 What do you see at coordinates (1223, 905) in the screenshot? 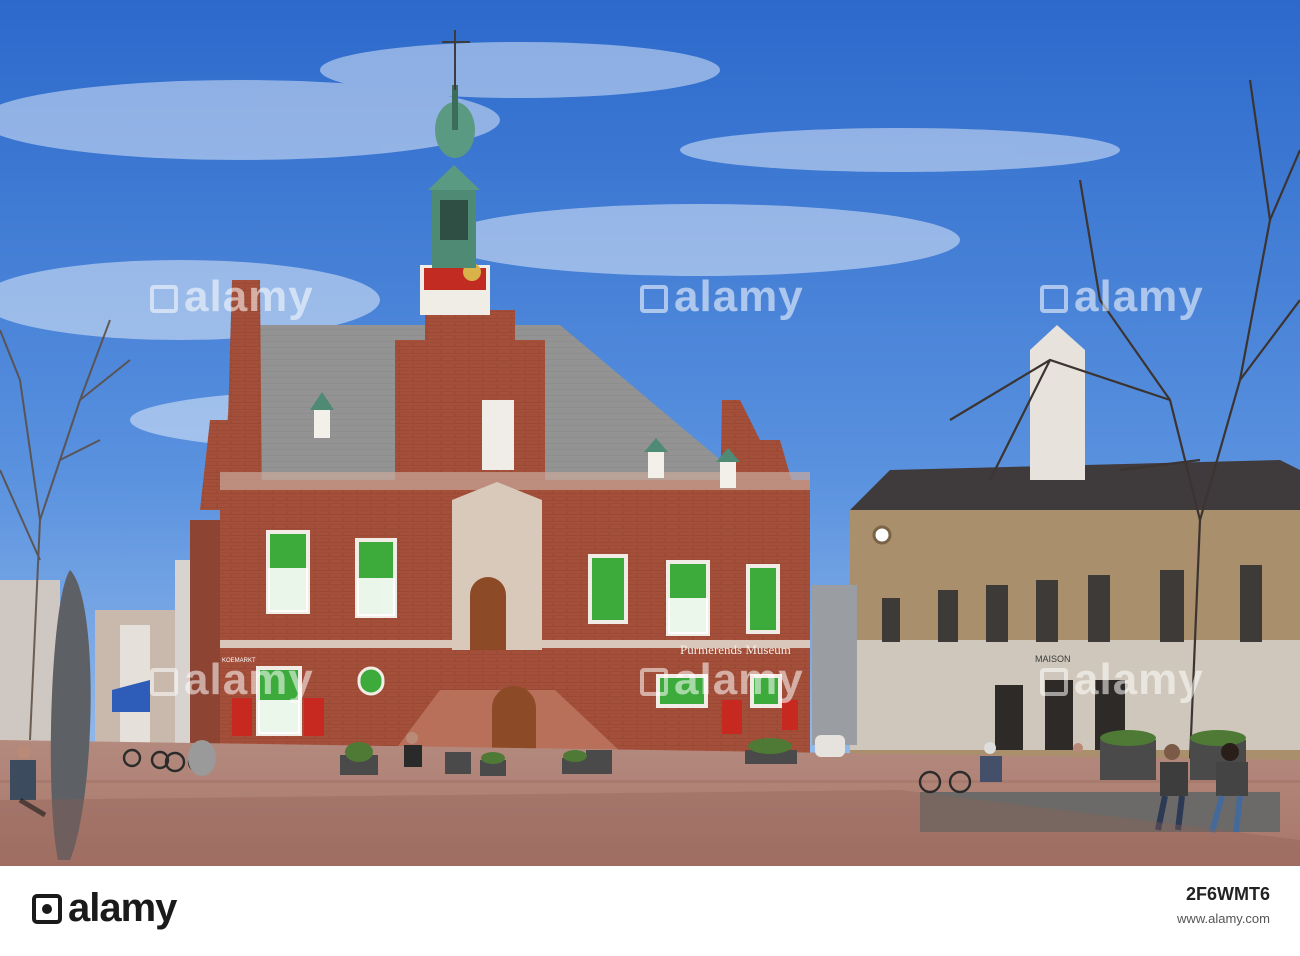
I see `image-meta: 2F6WMT6 www.alamy.com` at bounding box center [1223, 905].